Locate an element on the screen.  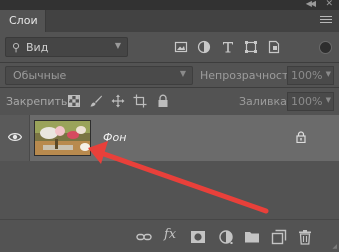
layers-bottom-toolbar: fx ◢ is located at coordinates (169, 235).